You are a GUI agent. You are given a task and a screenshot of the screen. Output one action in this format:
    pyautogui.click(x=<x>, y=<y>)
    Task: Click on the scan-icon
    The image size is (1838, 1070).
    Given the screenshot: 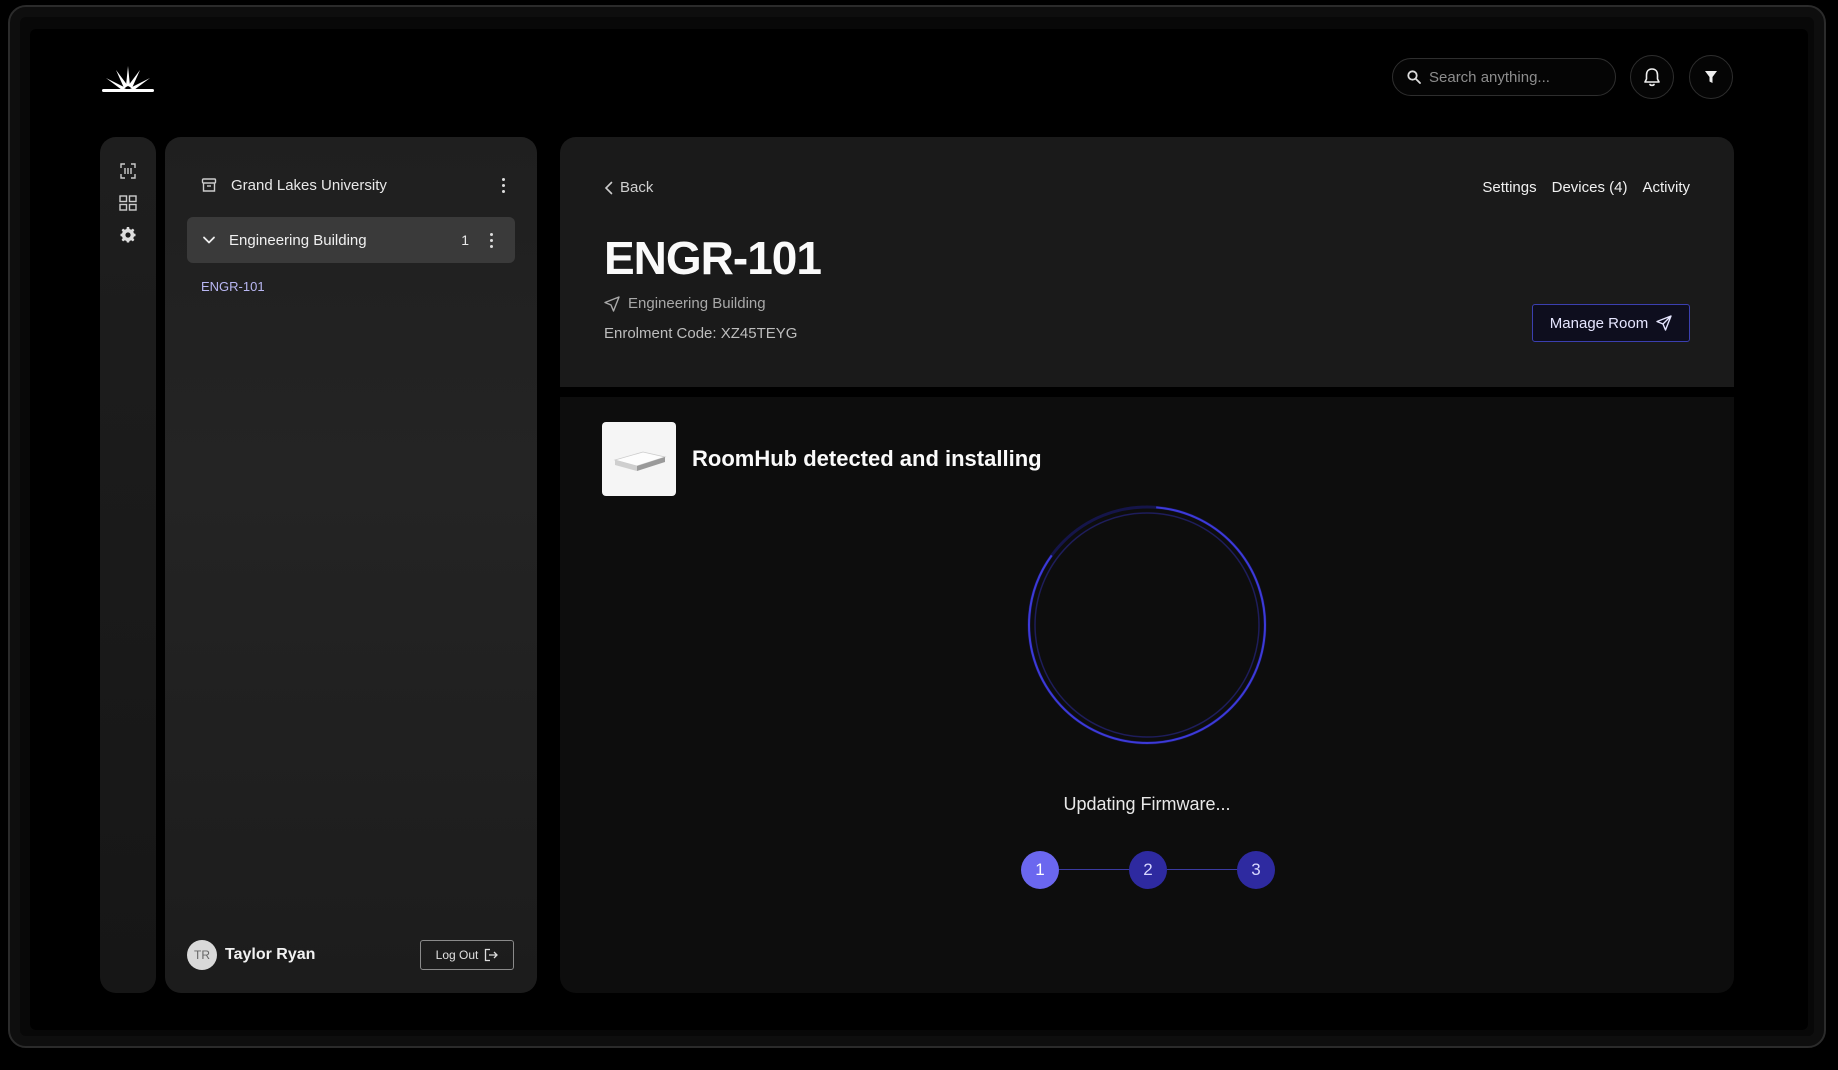 What is the action you would take?
    pyautogui.click(x=128, y=171)
    